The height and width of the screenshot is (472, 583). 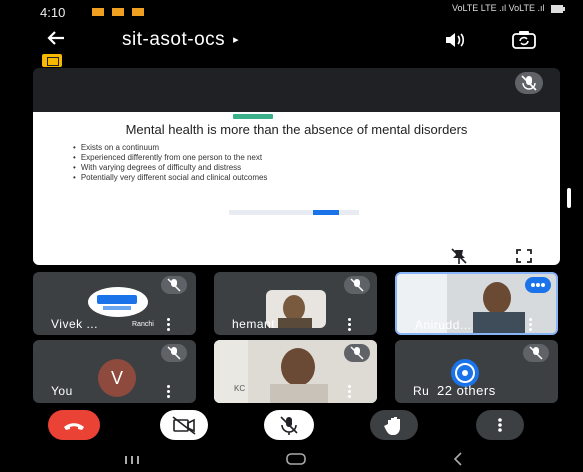 I want to click on speaker-icon, so click(x=455, y=40).